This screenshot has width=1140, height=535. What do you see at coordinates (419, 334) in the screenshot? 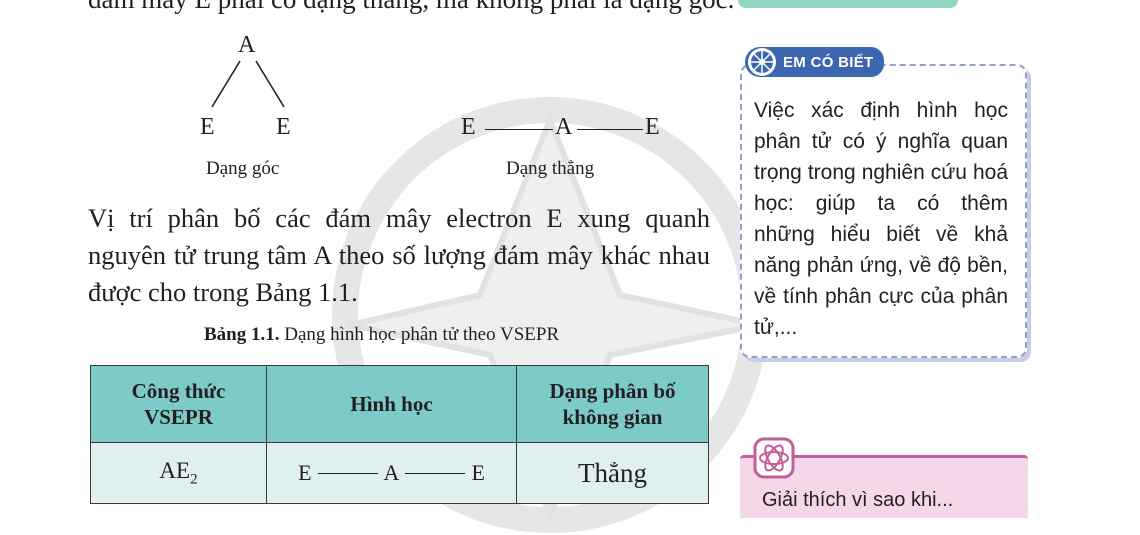
I see `table-caption-text: Dạng hình học phân tử theo VSEPR` at bounding box center [419, 334].